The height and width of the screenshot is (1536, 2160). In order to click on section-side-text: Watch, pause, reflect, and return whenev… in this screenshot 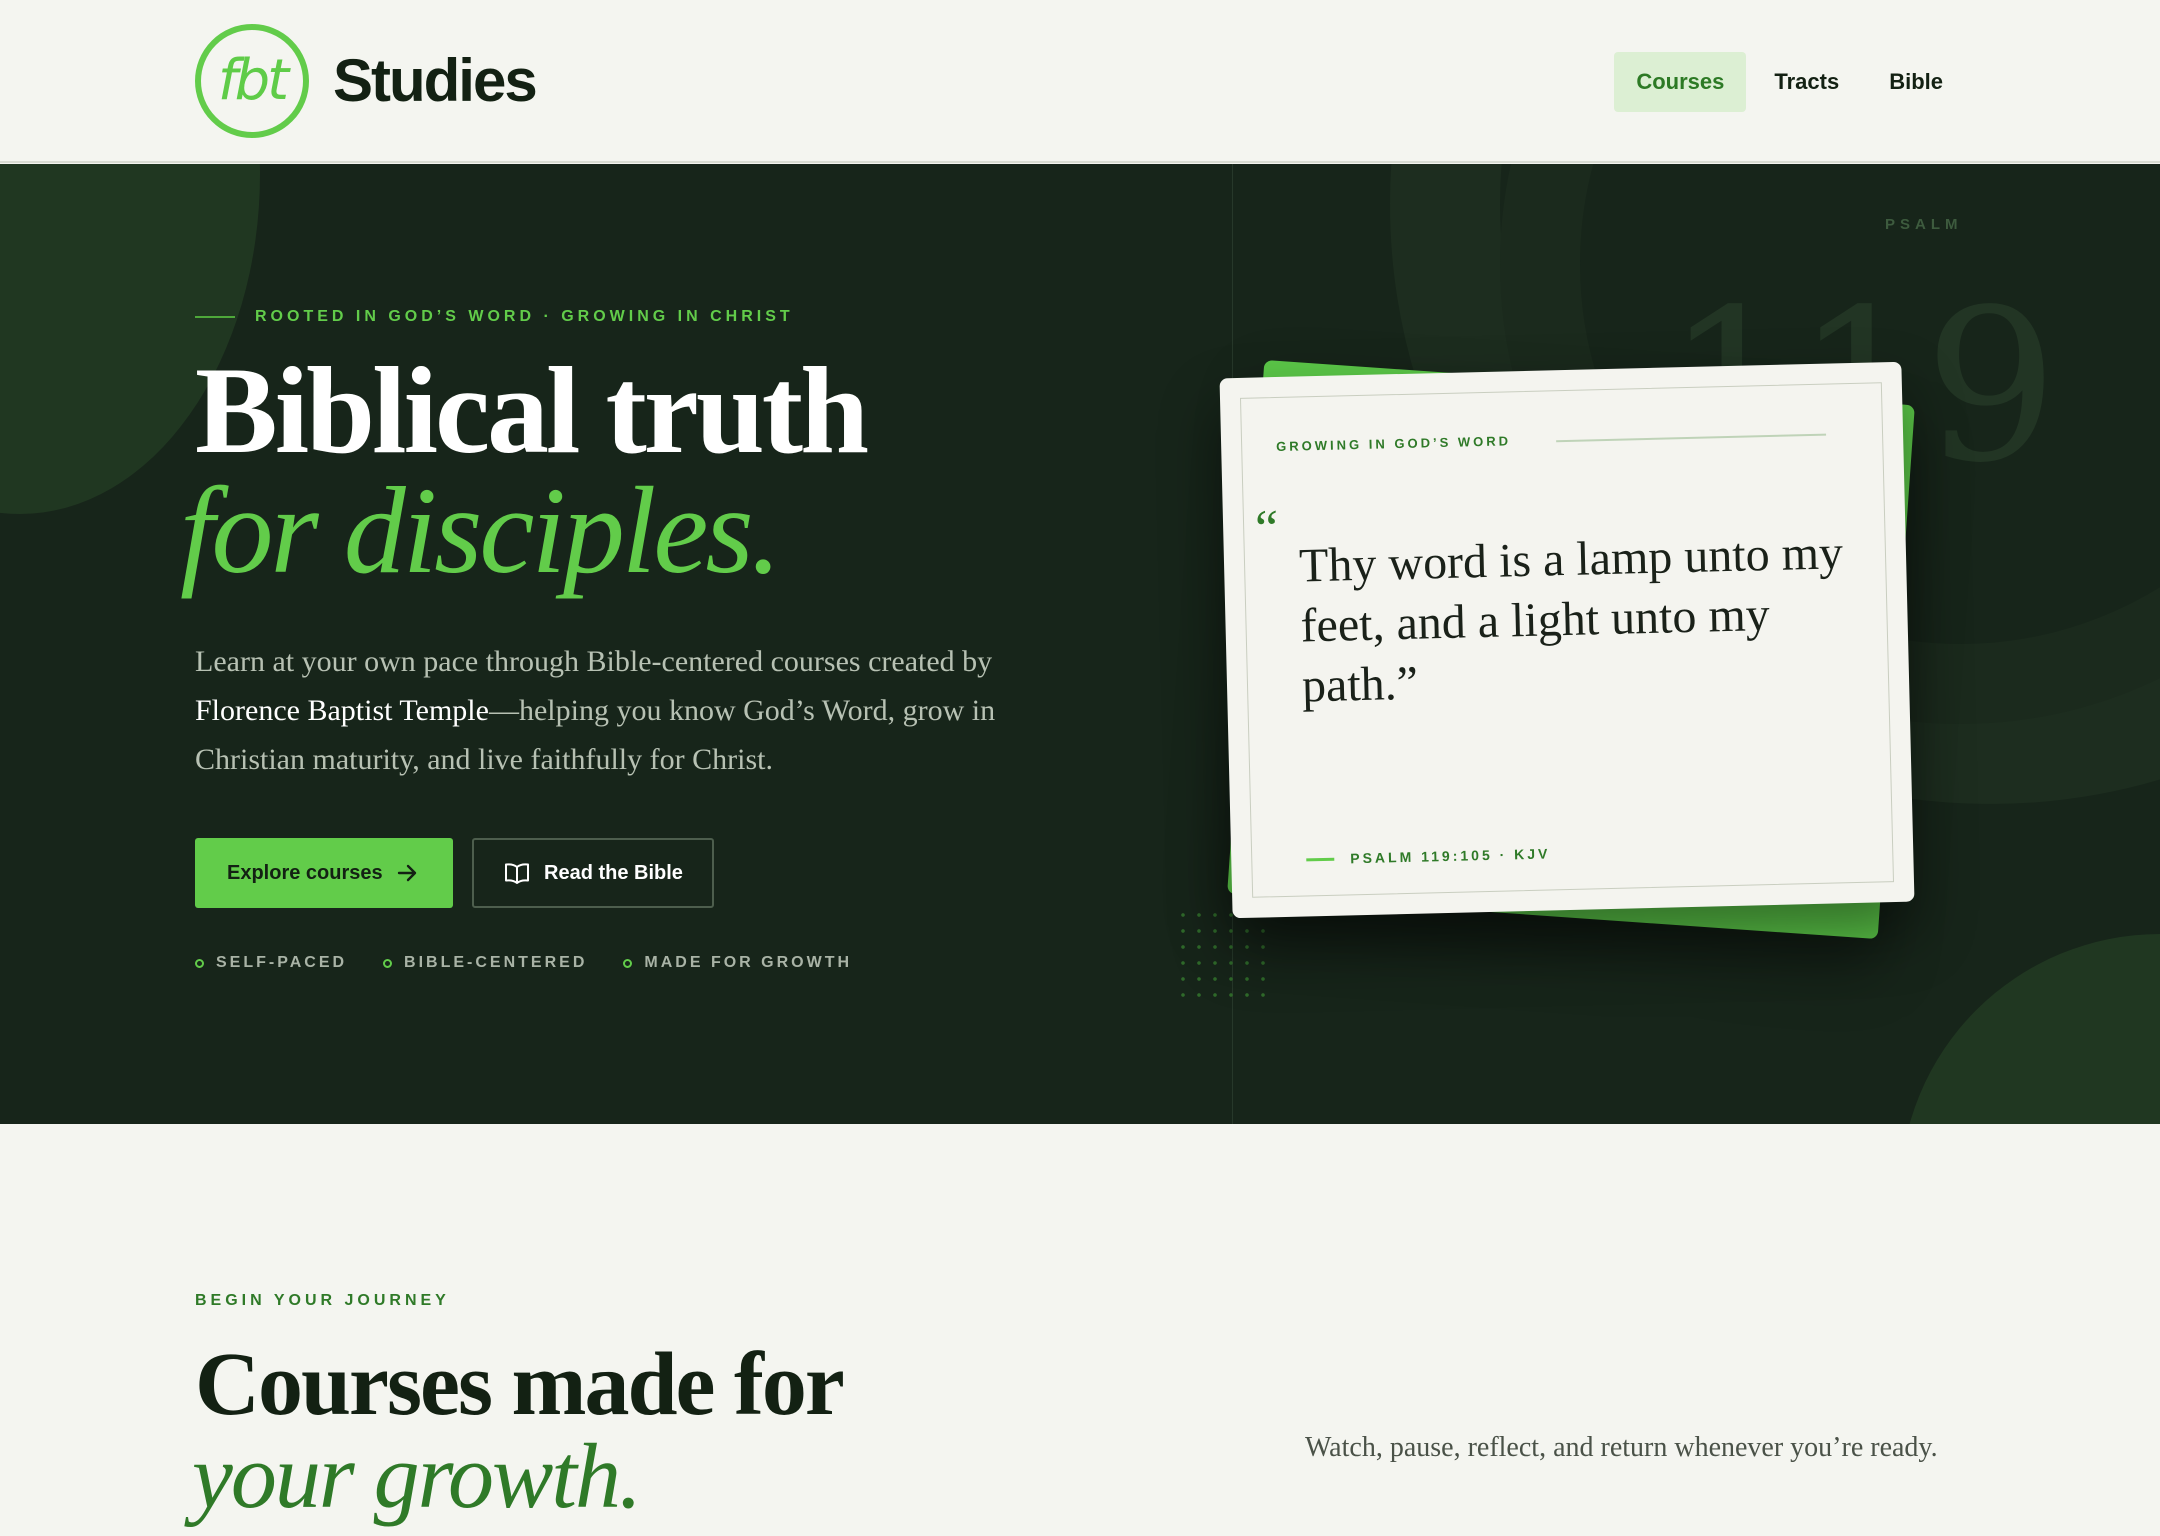, I will do `click(1621, 1447)`.